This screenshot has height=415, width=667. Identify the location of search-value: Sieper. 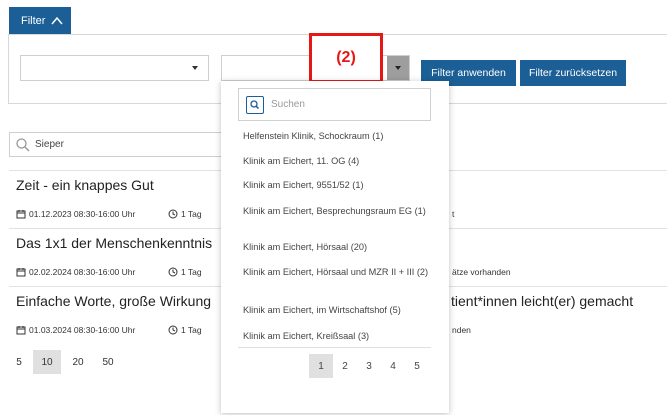
(49, 144).